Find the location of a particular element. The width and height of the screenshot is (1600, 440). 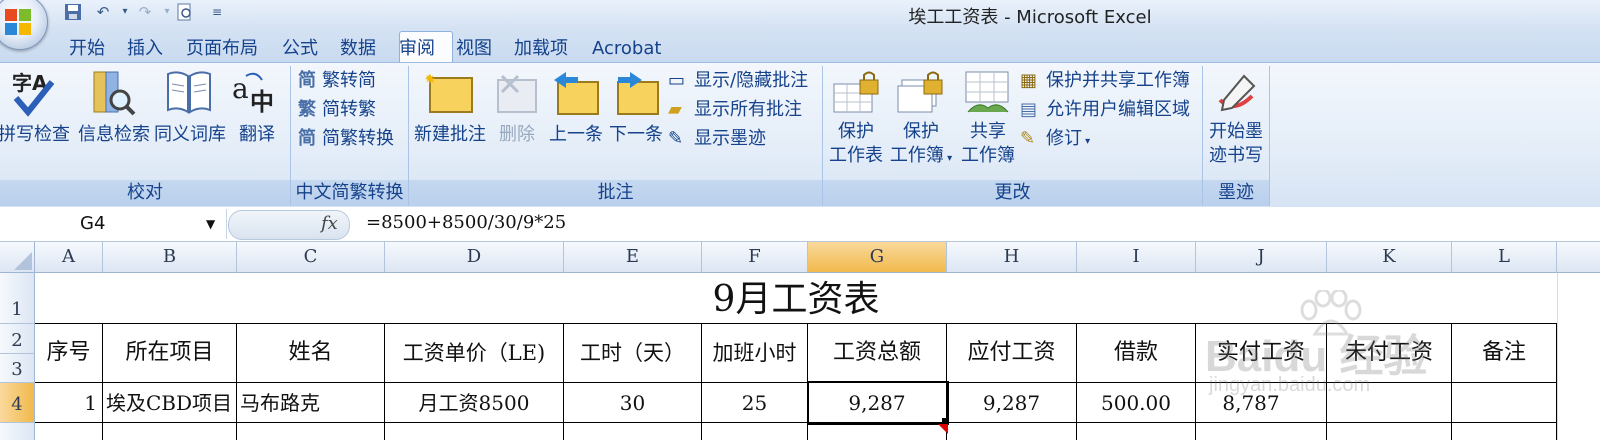

column-header-m is located at coordinates (1578, 257).